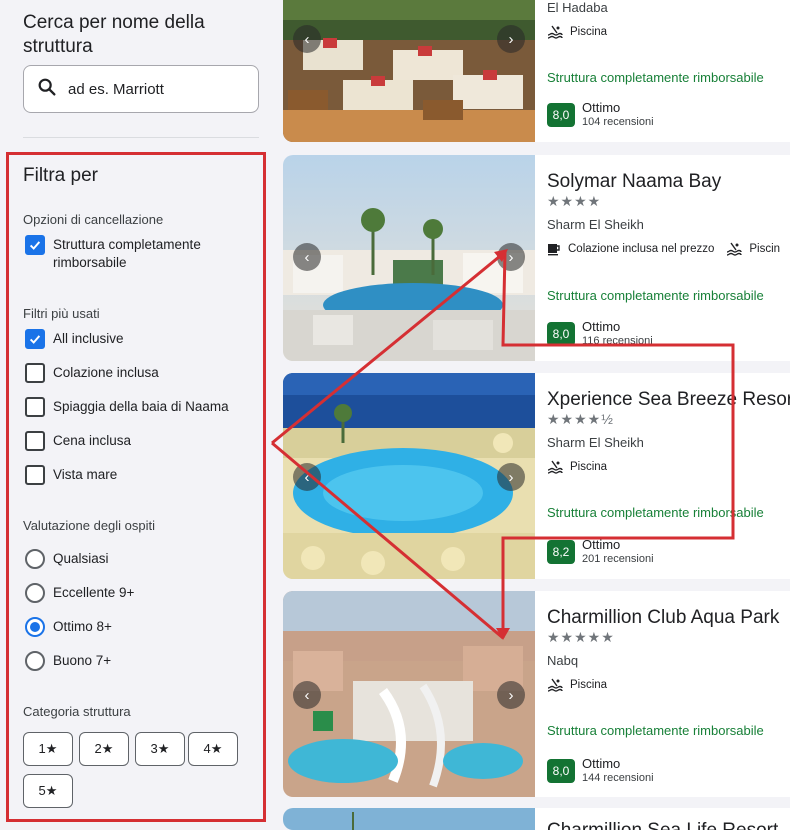 This screenshot has height=830, width=790. I want to click on hotel-name: Charmillion Club Aqua Park, so click(663, 618).